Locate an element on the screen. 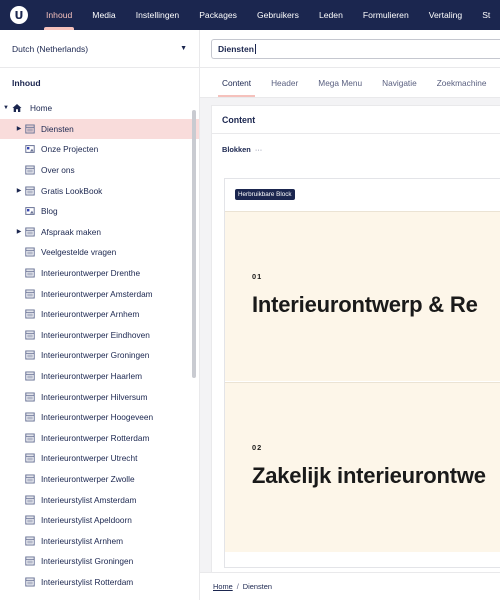 Image resolution: width=500 pixels, height=600 pixels. tree-item-label: Blog is located at coordinates (49, 211).